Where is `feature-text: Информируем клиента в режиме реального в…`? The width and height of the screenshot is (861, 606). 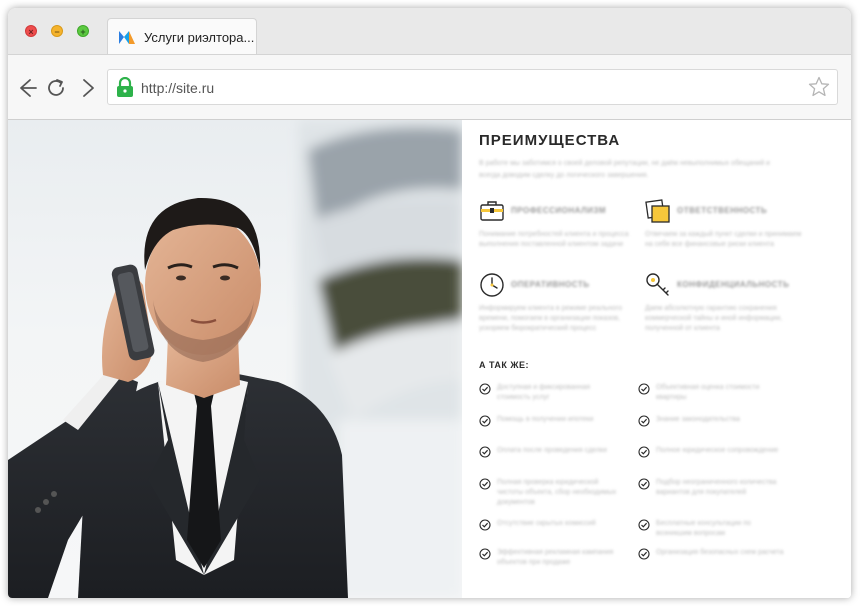 feature-text: Информируем клиента в режиме реального в… is located at coordinates (550, 318).